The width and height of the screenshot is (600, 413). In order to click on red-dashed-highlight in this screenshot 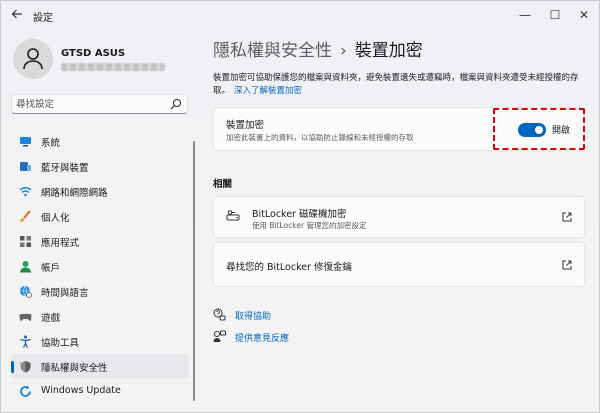, I will do `click(539, 129)`.